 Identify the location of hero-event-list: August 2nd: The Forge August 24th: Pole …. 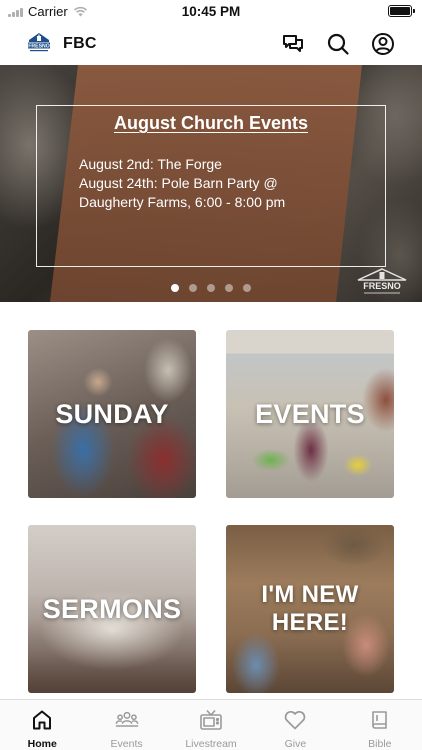
(229, 183).